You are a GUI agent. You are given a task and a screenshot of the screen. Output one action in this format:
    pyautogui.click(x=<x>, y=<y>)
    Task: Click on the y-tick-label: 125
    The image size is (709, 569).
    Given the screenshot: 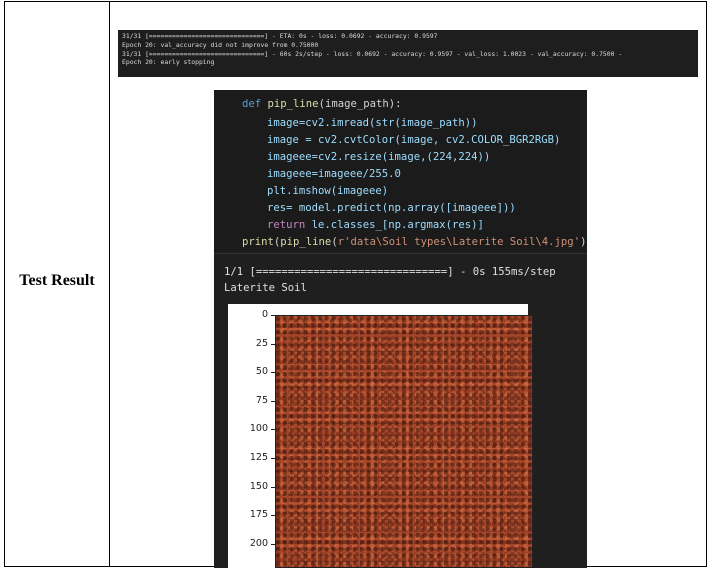 What is the action you would take?
    pyautogui.click(x=258, y=457)
    